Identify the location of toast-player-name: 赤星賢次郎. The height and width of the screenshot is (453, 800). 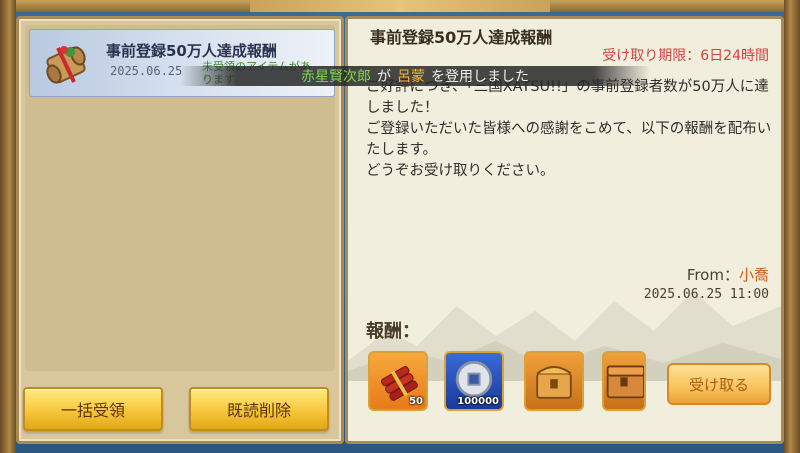
(336, 77).